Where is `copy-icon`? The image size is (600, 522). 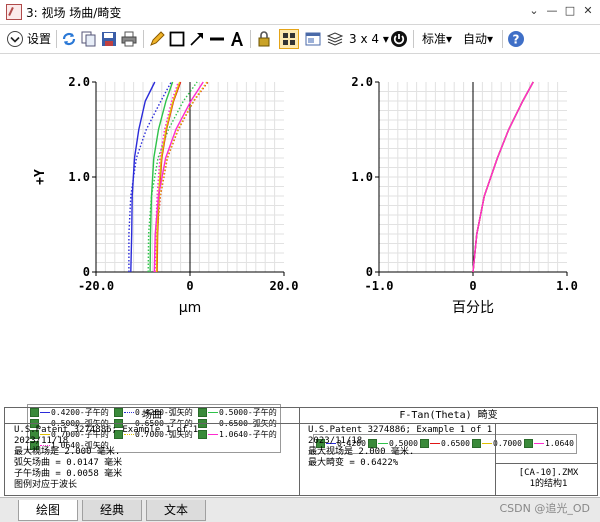 copy-icon is located at coordinates (89, 39).